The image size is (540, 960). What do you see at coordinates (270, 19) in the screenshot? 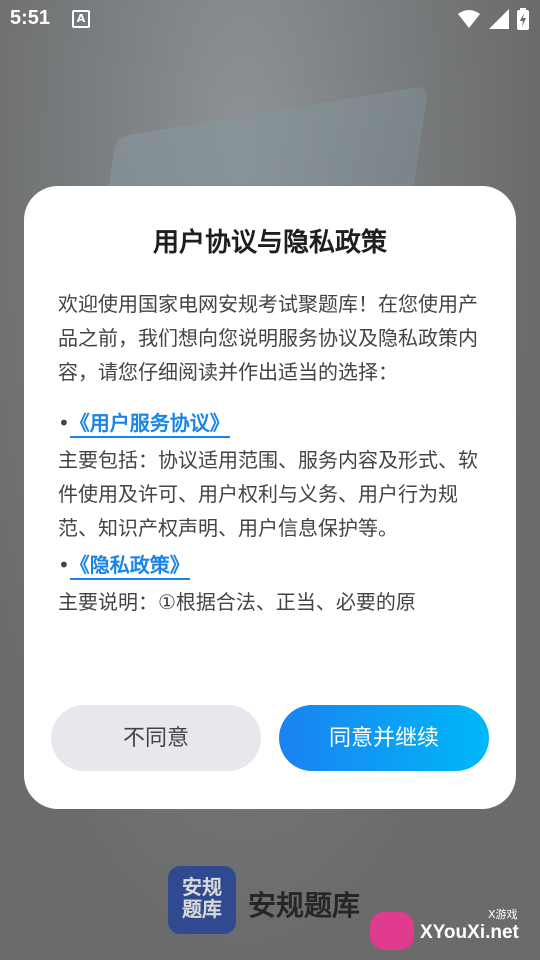
I see `status-bar: 5:51 A` at bounding box center [270, 19].